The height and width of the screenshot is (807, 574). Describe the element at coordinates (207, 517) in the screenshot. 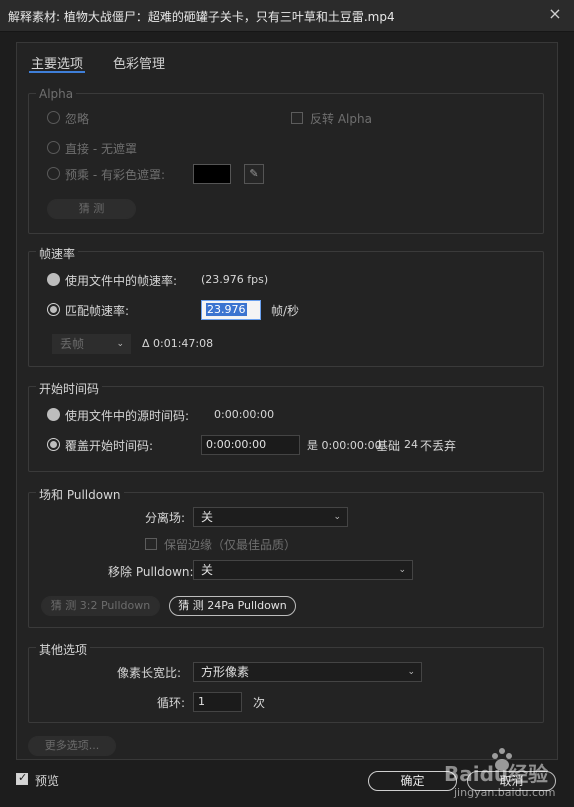

I see `separate-fields-value: 关` at that location.